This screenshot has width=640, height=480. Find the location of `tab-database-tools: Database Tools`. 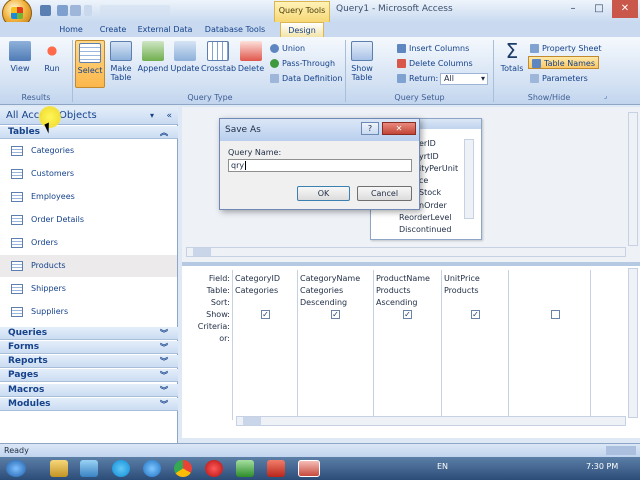

tab-database-tools: Database Tools is located at coordinates (235, 29).